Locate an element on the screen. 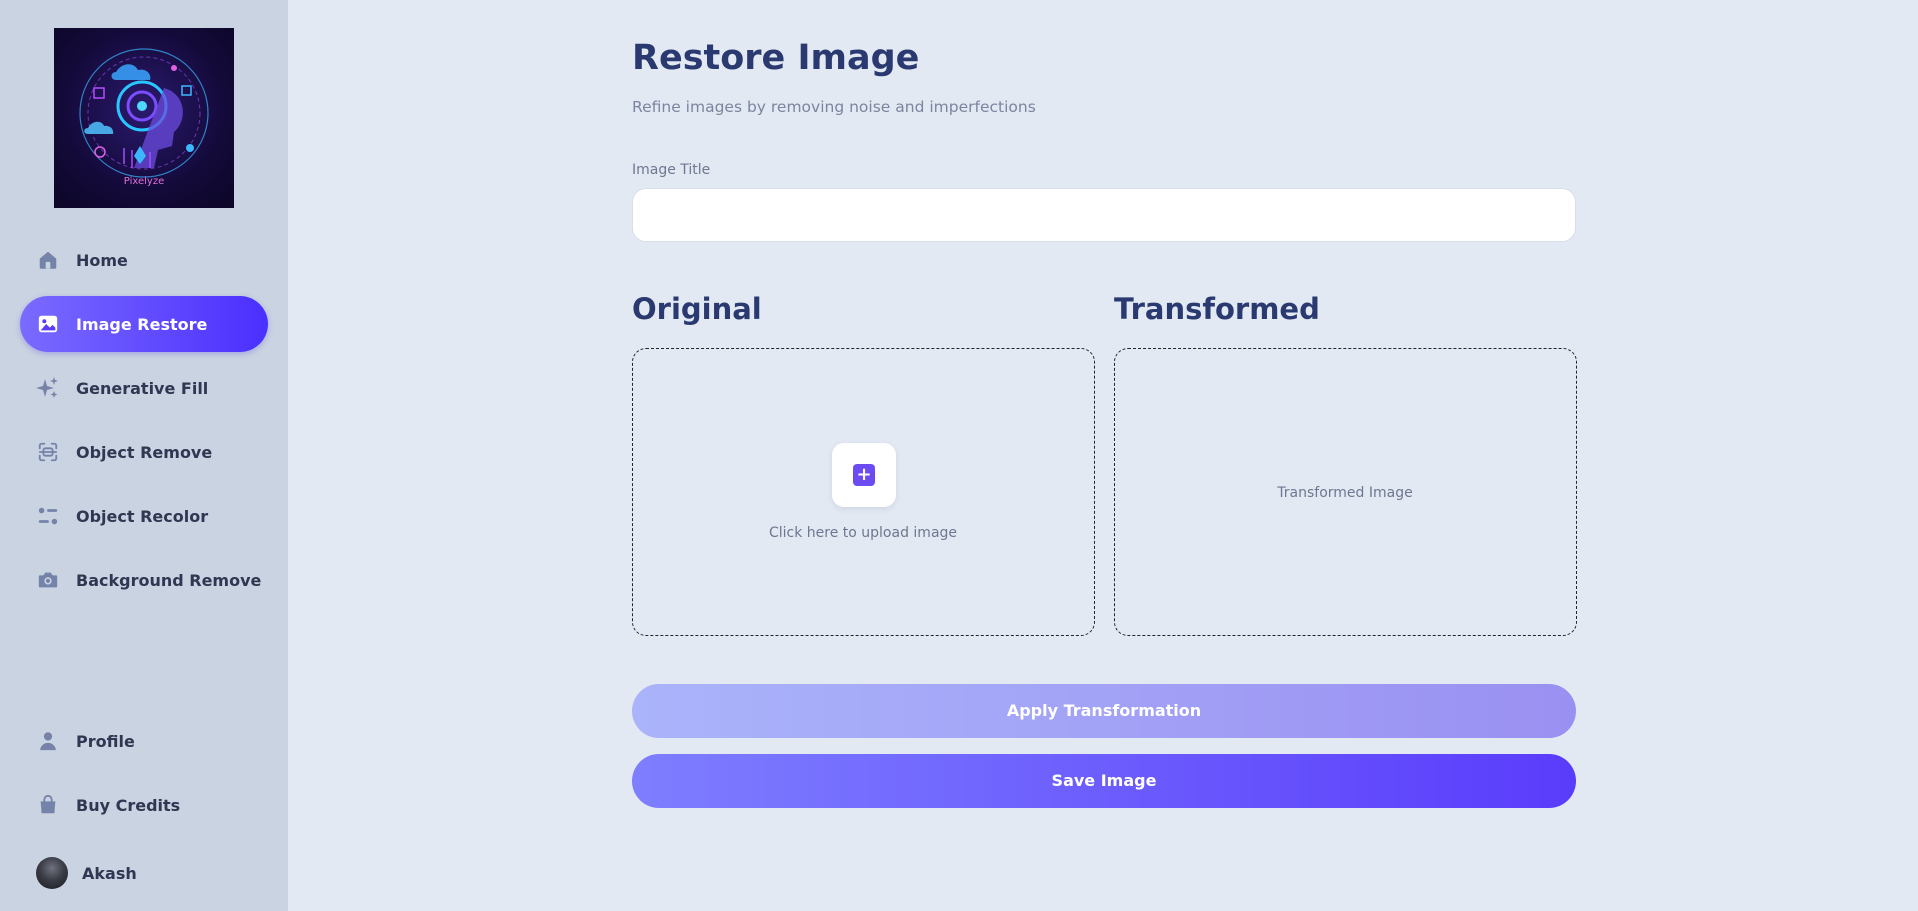  sidebar-item-home: Home is located at coordinates (144, 260).